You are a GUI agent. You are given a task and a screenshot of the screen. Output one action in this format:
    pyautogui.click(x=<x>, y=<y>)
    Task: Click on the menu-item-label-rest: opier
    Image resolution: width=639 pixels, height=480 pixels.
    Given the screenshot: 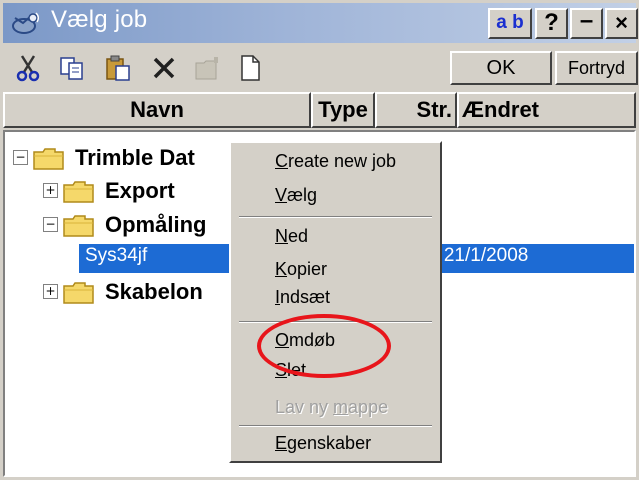 What is the action you would take?
    pyautogui.click(x=307, y=269)
    